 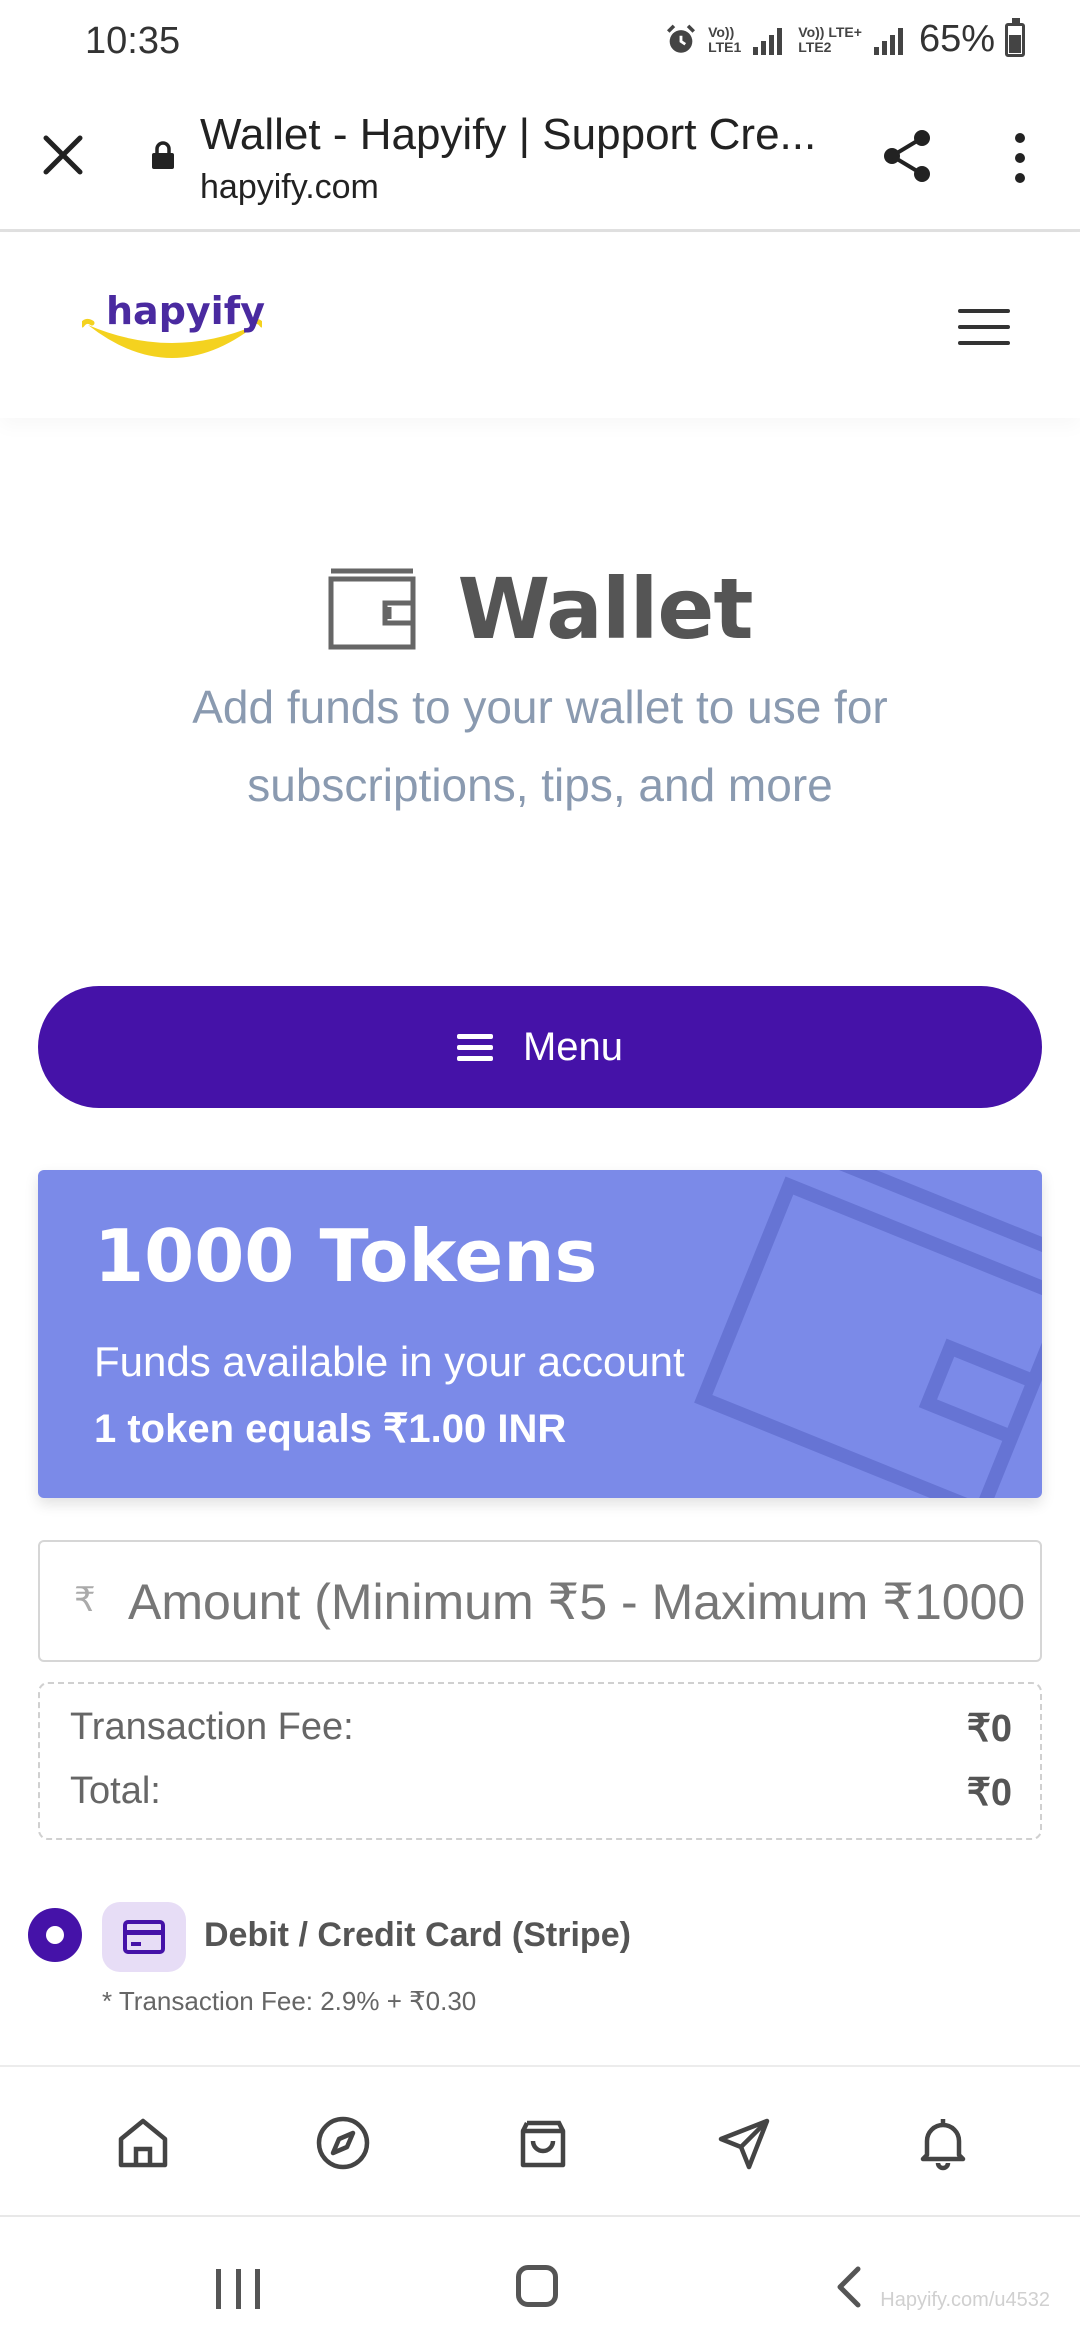 I want to click on battery-percent: 65%, so click(x=956, y=39).